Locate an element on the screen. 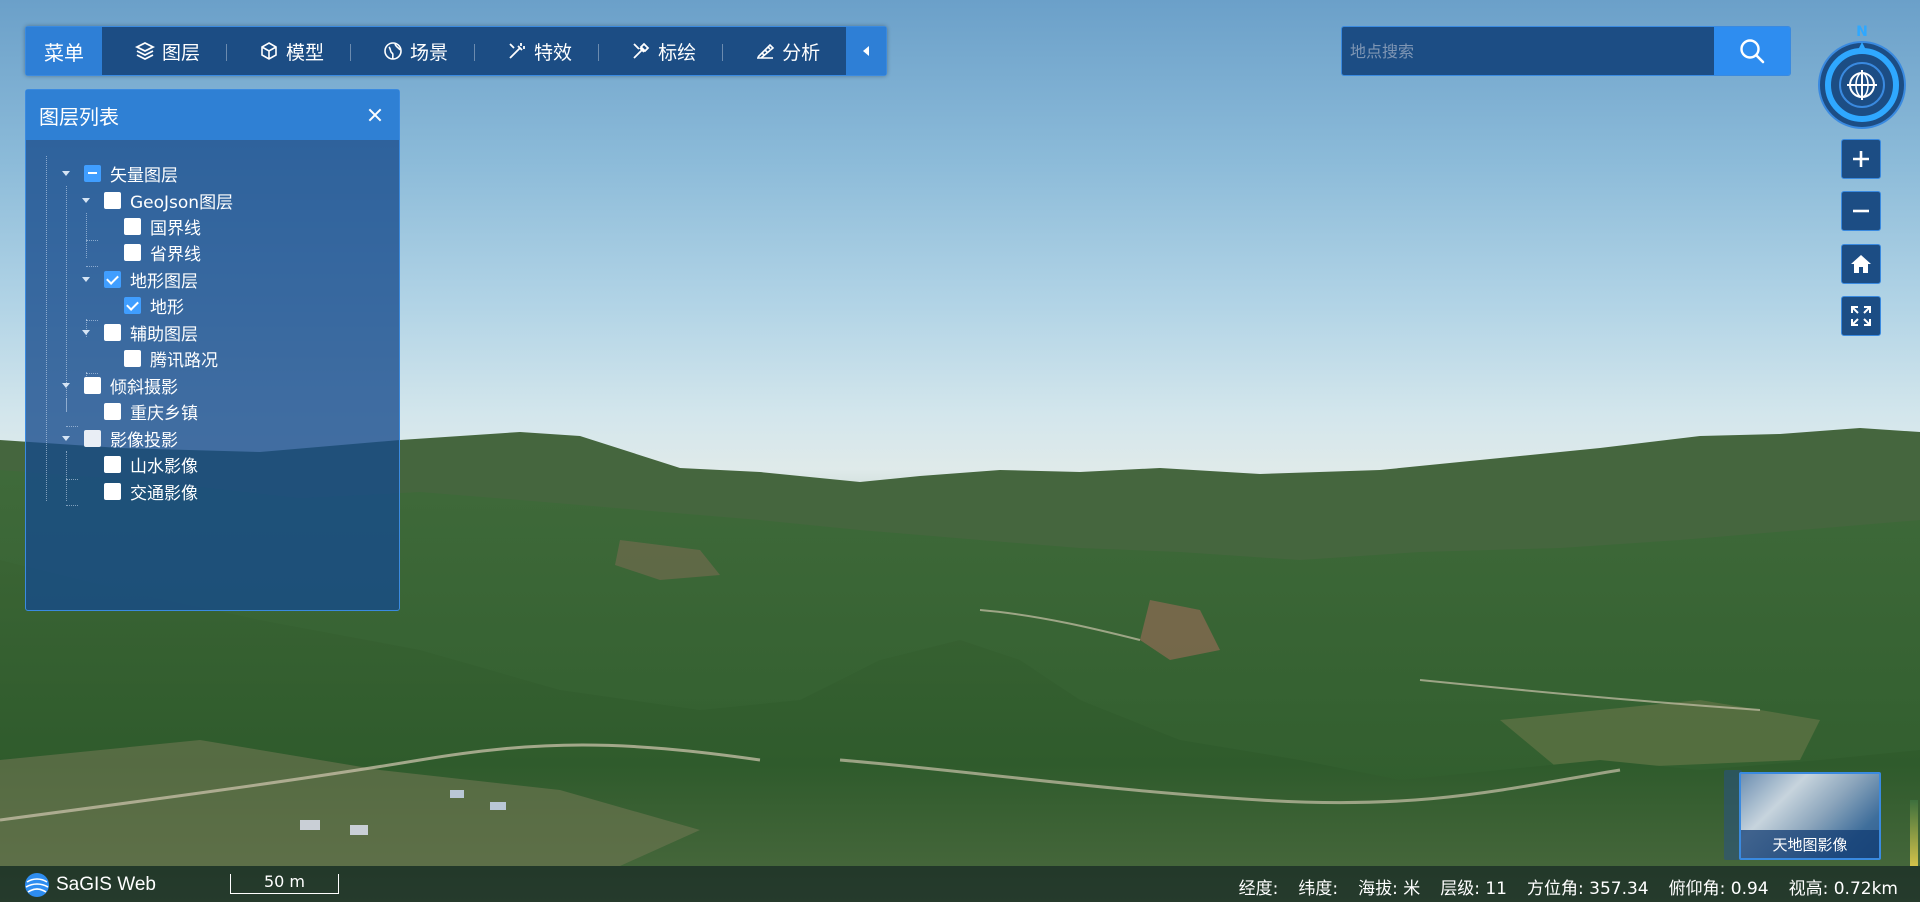 The image size is (1920, 902). tree-node-label: 腾讯路况 is located at coordinates (184, 360).